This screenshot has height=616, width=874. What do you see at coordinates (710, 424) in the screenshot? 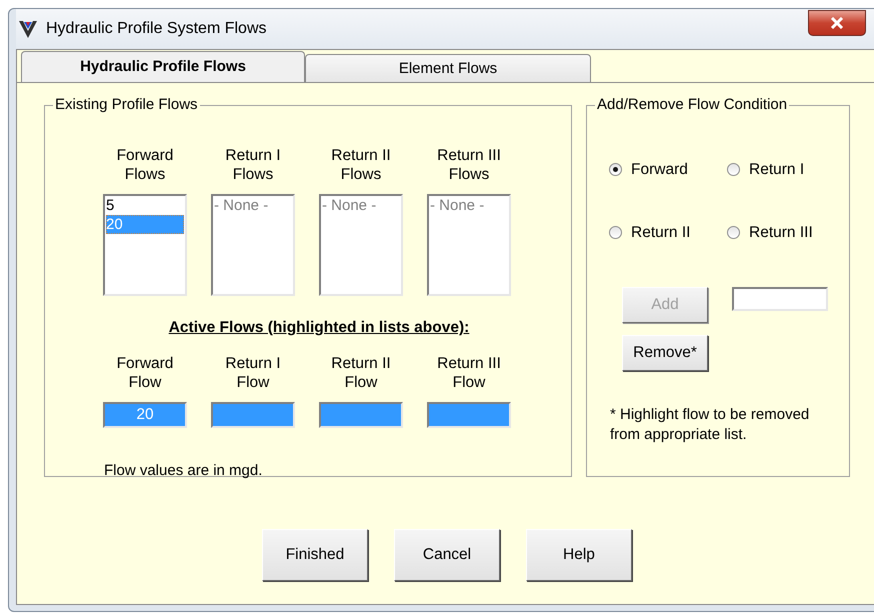
I see `removal-note: * Highlight flow to be removed from appropriate list.` at bounding box center [710, 424].